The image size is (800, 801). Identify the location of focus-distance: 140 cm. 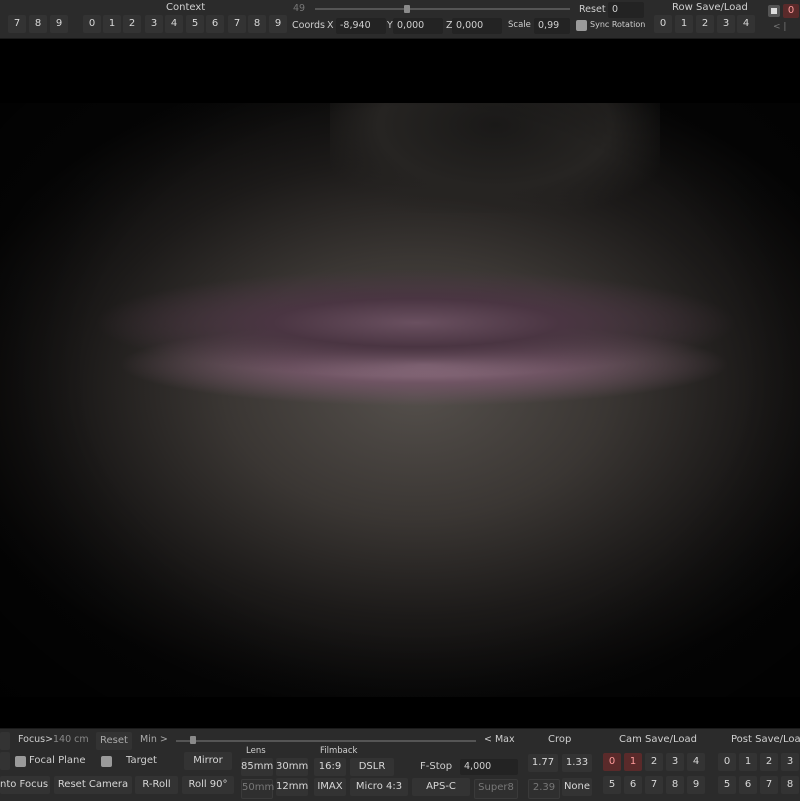
(71, 739).